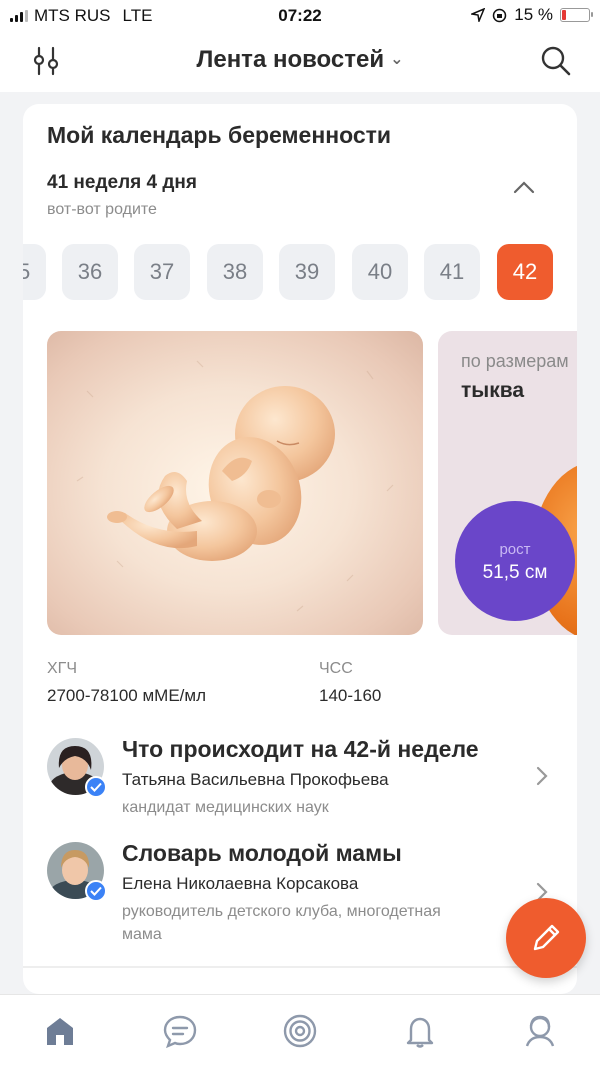  Describe the element at coordinates (515, 549) in the screenshot. I see `growth-label: рост` at that location.